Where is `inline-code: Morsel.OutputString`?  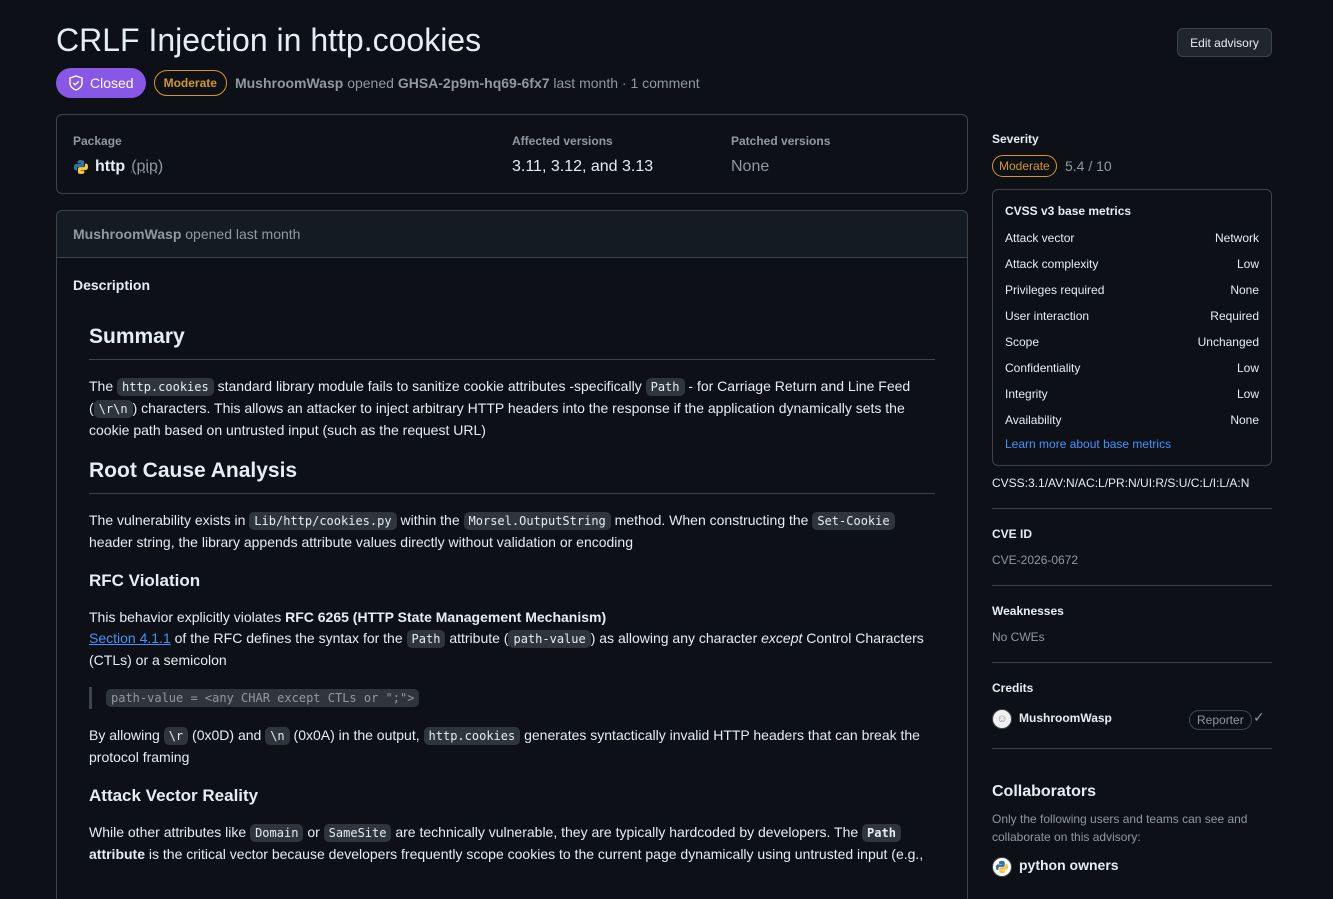 inline-code: Morsel.OutputString is located at coordinates (537, 521).